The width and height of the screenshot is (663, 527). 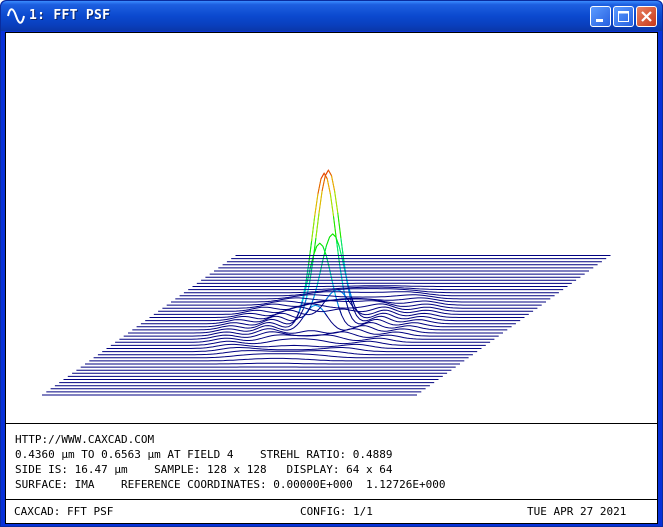 I want to click on sine-wave-icon, so click(x=16, y=16).